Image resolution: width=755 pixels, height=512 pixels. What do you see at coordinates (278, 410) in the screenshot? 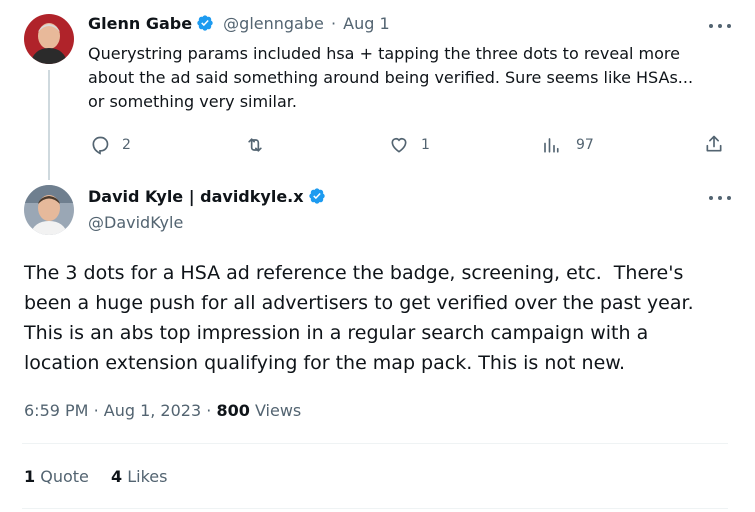
I see `tweet-views-label: Views` at bounding box center [278, 410].